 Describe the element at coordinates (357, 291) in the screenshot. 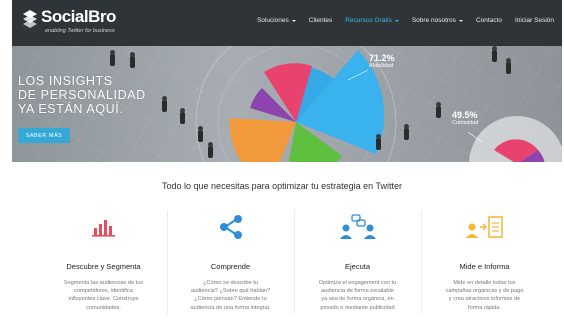

I see `feature-desc-line: audiencia de forma escalable` at that location.